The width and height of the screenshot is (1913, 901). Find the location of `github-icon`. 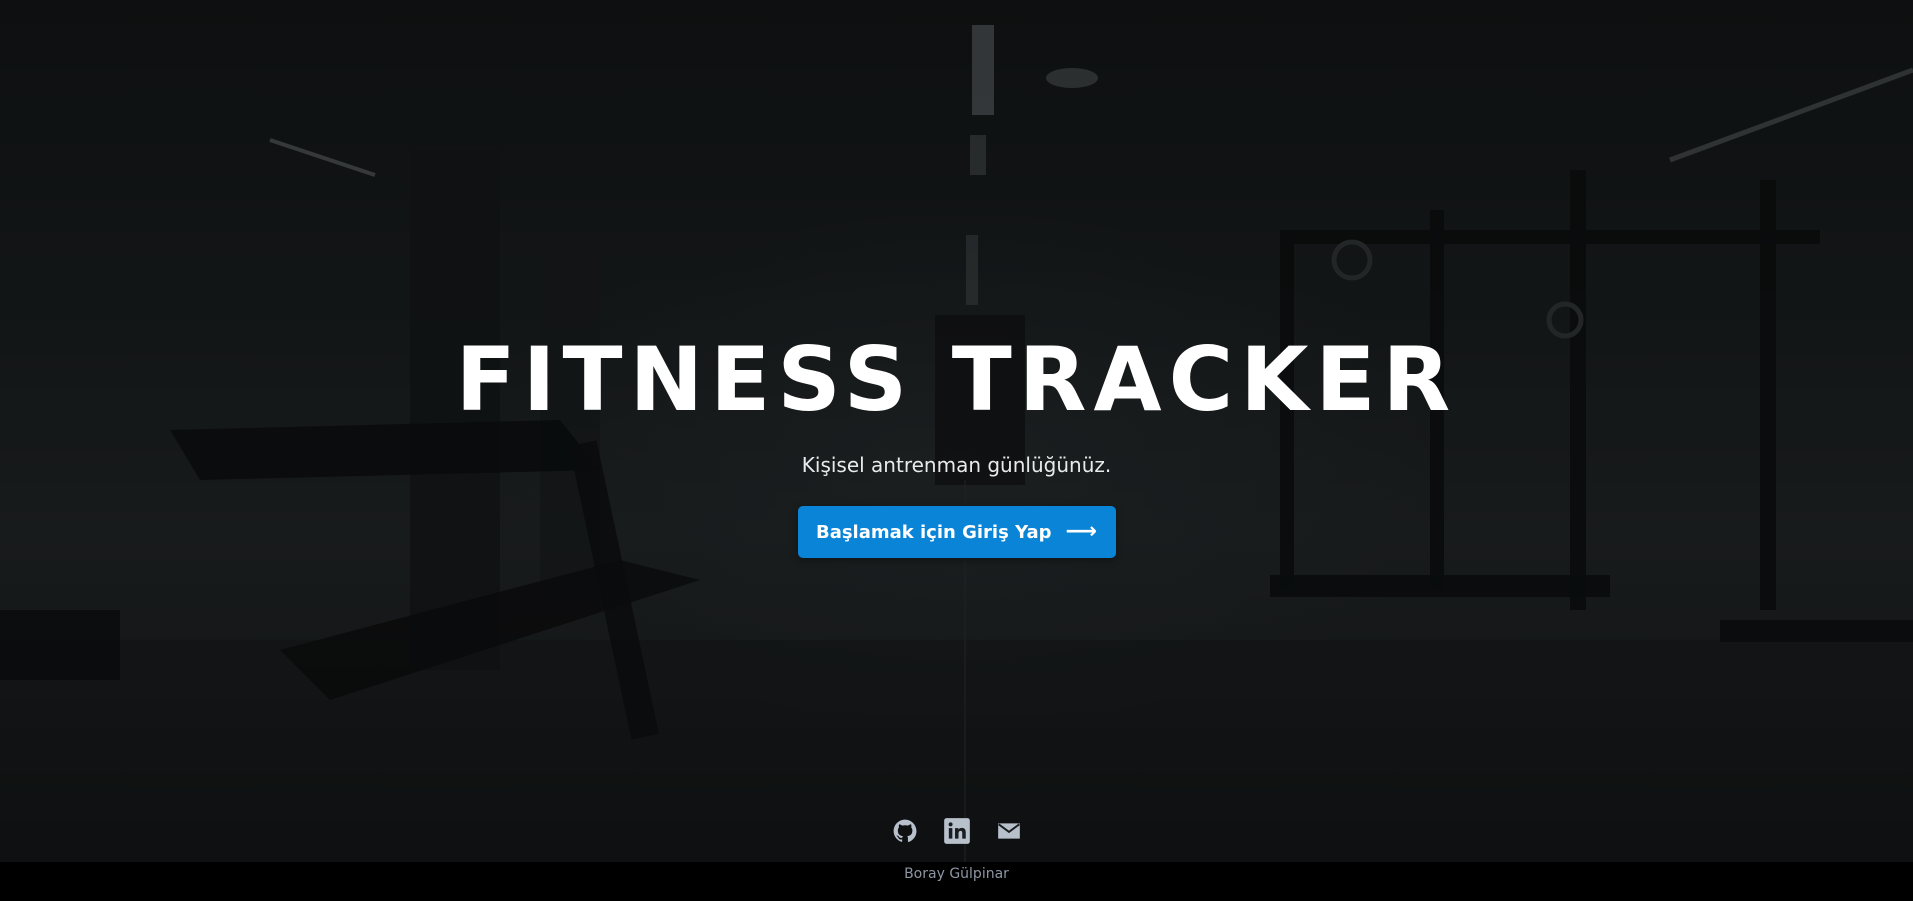

github-icon is located at coordinates (904, 830).